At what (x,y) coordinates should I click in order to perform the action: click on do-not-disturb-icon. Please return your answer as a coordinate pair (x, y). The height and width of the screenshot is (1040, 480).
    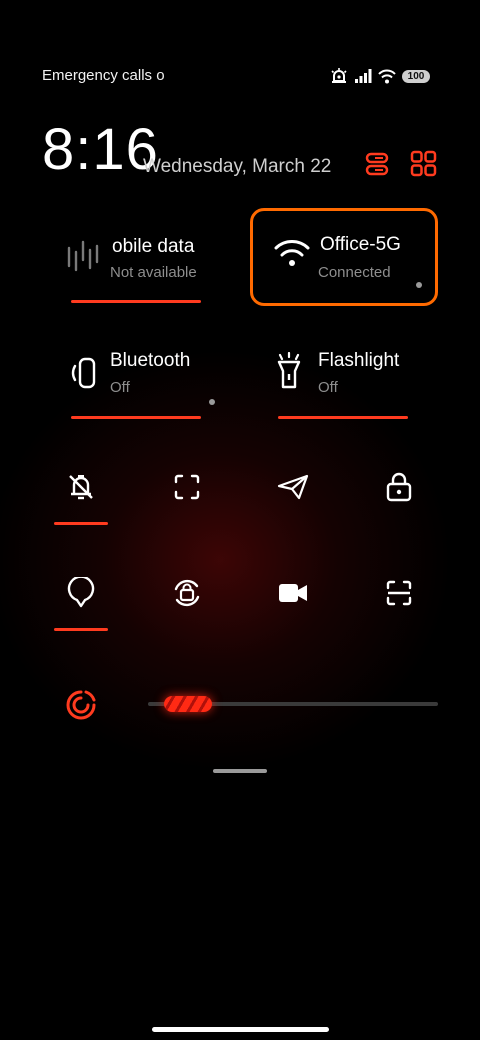
    Looking at the image, I should click on (81, 487).